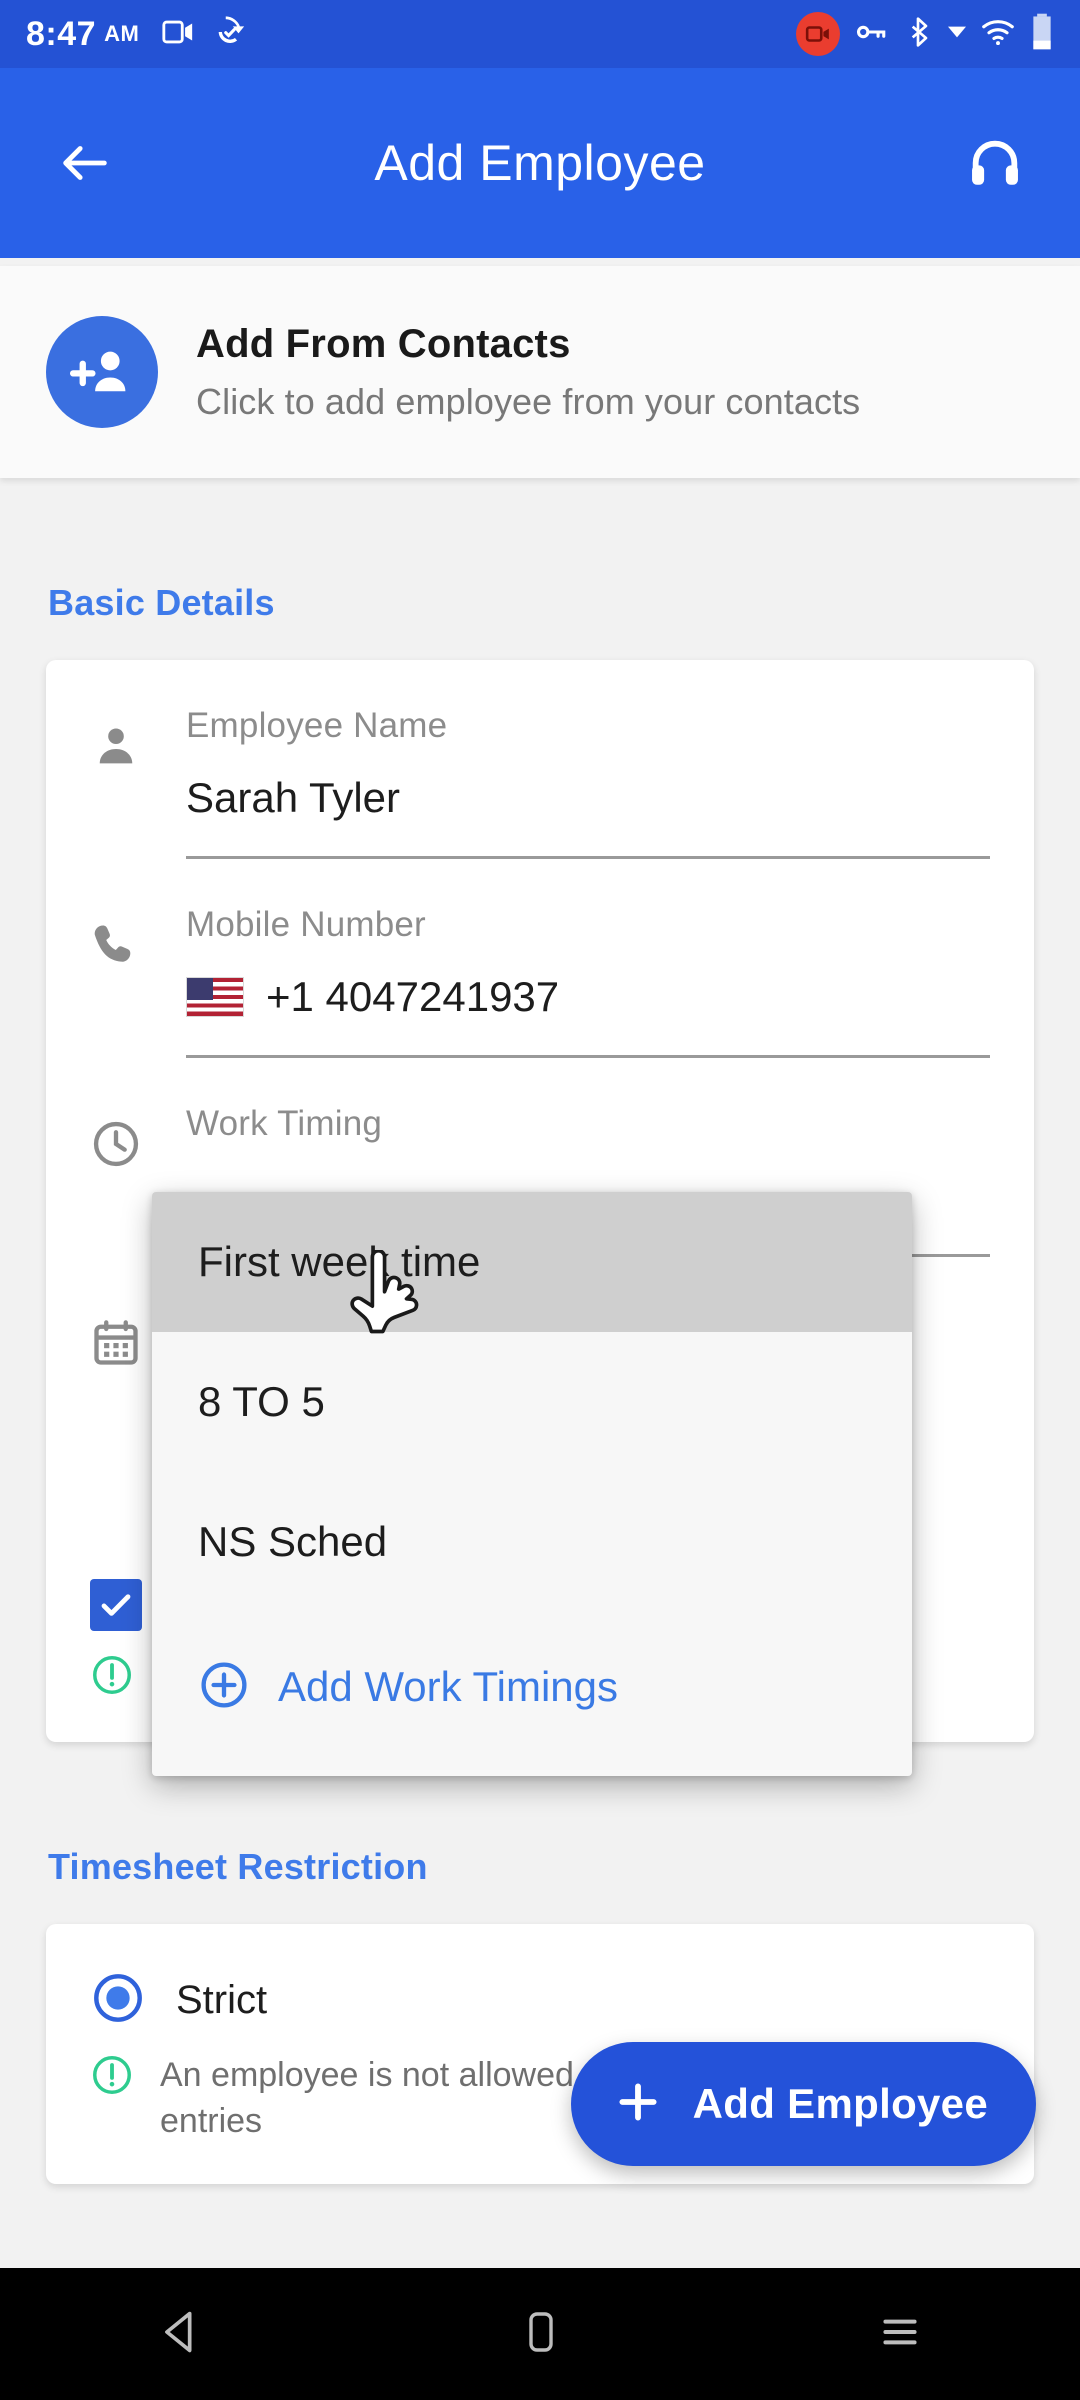 The width and height of the screenshot is (1080, 2400). Describe the element at coordinates (215, 997) in the screenshot. I see `us-flag-icon` at that location.